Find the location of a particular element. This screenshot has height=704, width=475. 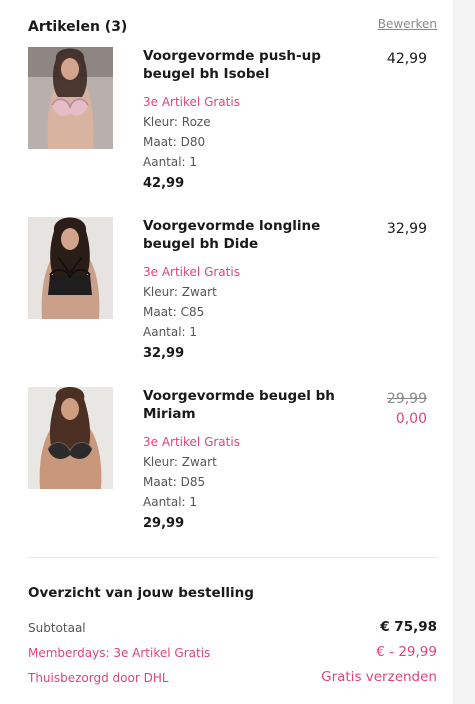

product-name: Voorgevormde push-up beugel bh Isobel is located at coordinates (243, 65).